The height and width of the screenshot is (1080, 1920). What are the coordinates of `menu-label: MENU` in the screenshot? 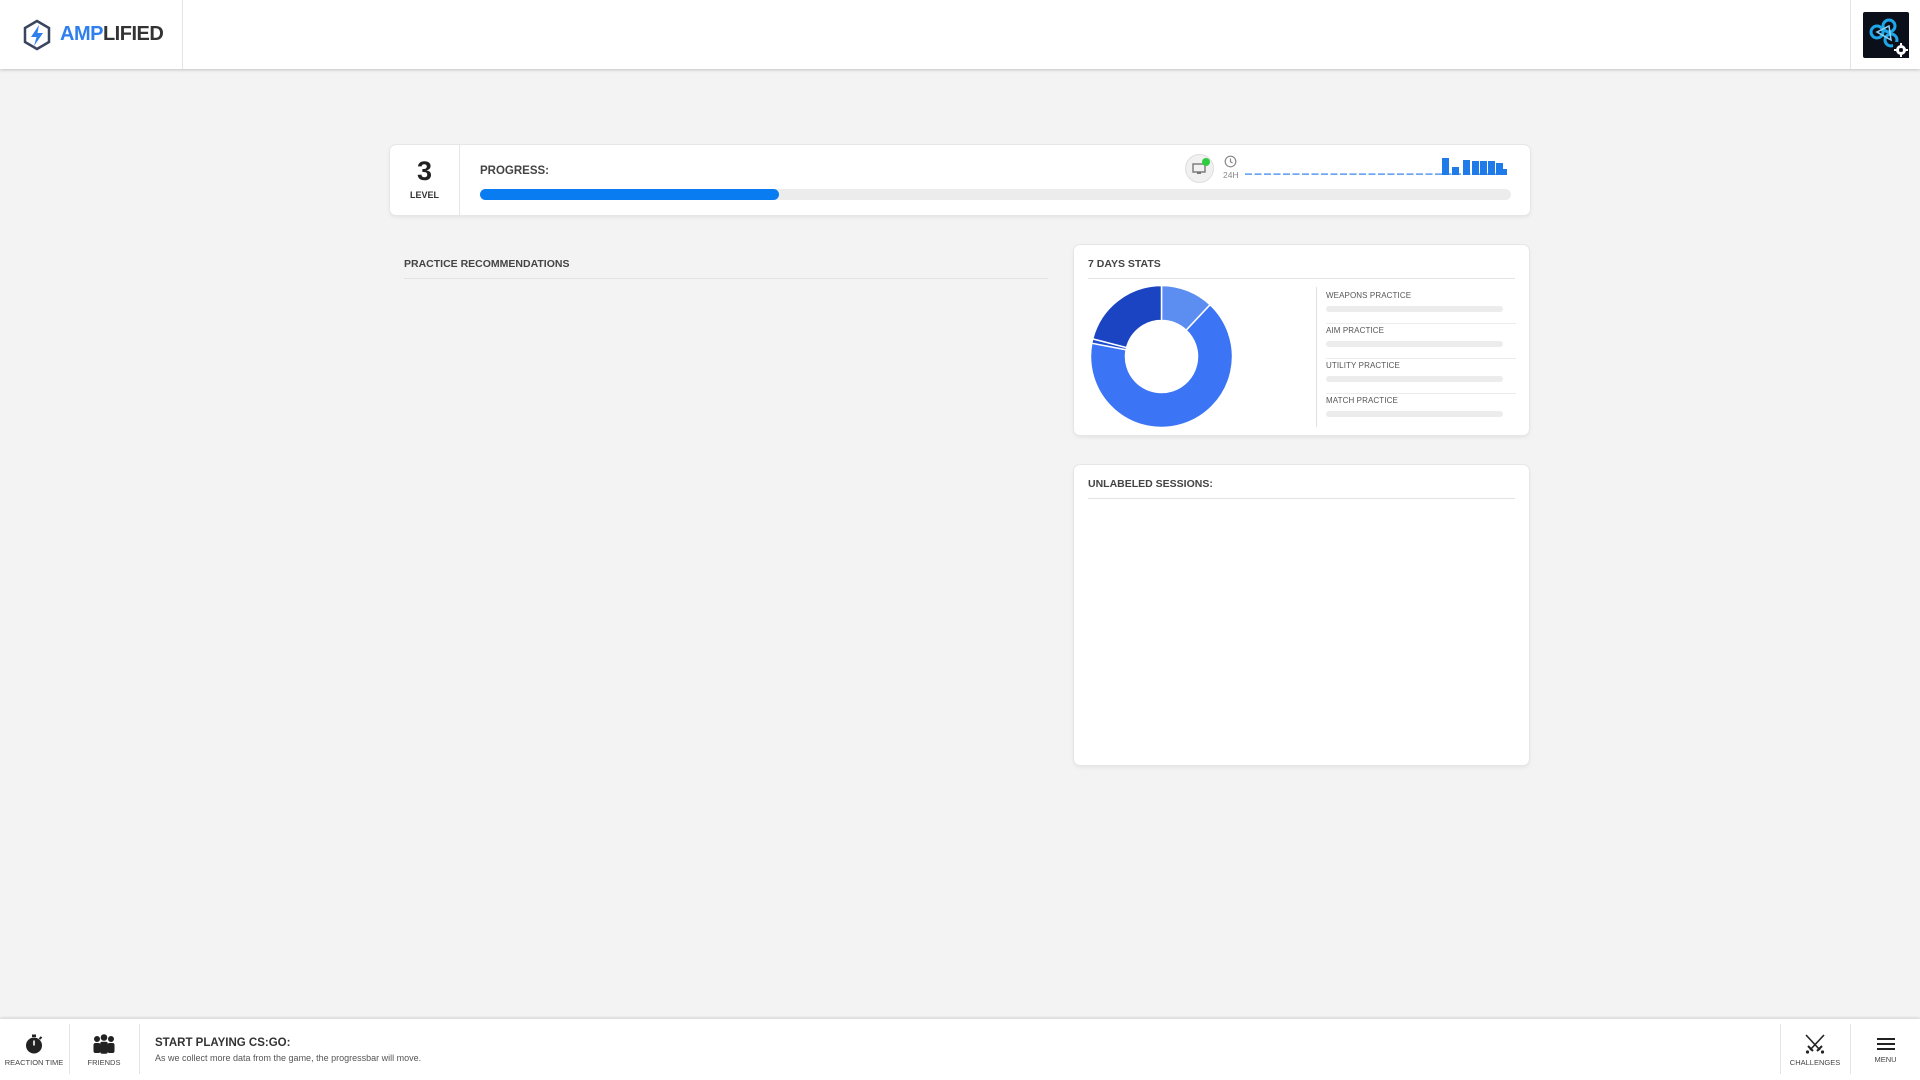 It's located at (1885, 1059).